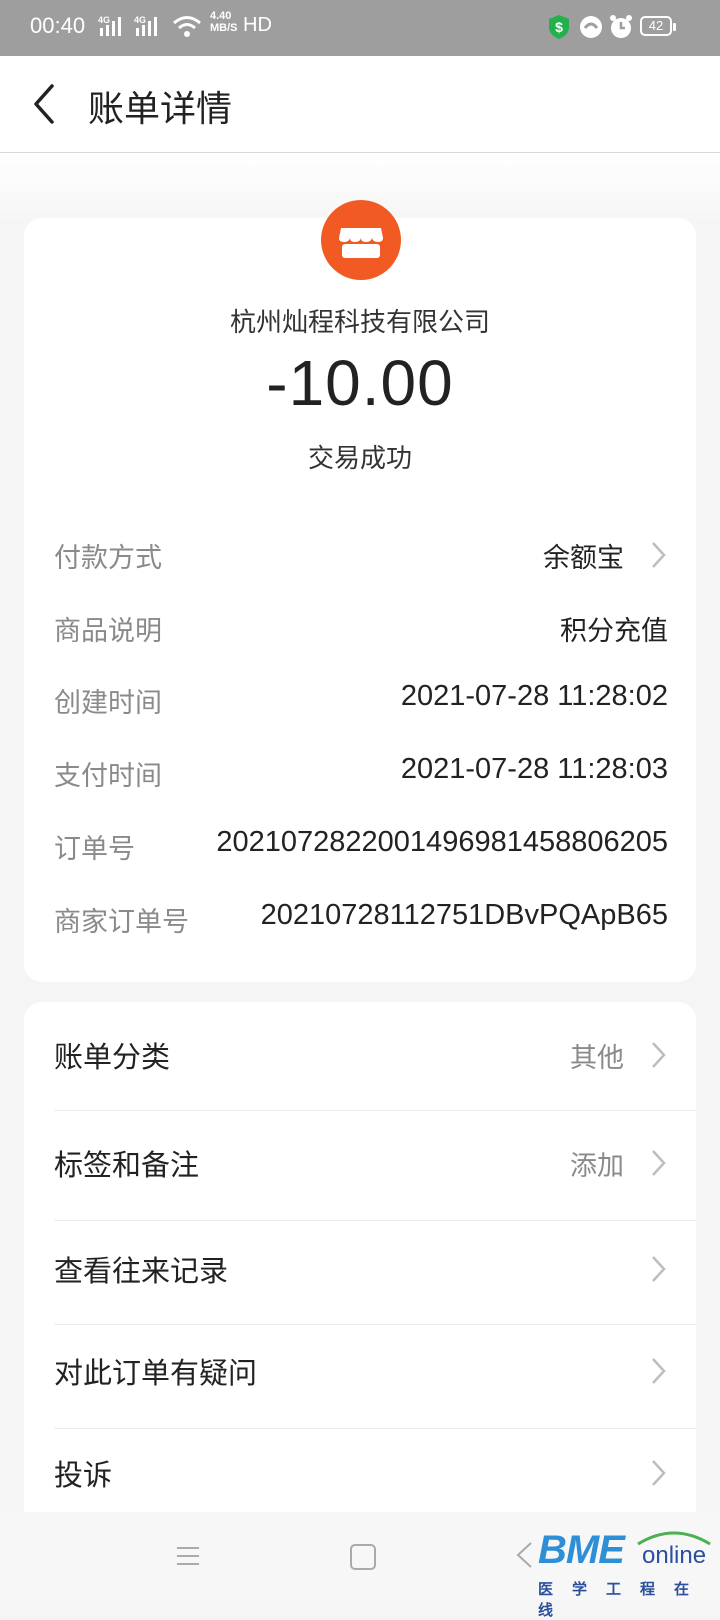 Image resolution: width=720 pixels, height=1620 pixels. What do you see at coordinates (58, 25) in the screenshot?
I see `status-time: 00:40` at bounding box center [58, 25].